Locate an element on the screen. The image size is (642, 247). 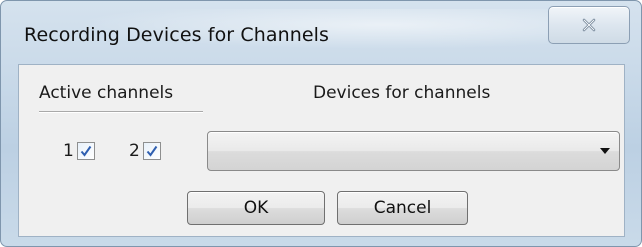
window-title: Recording Devices for Channels is located at coordinates (177, 35).